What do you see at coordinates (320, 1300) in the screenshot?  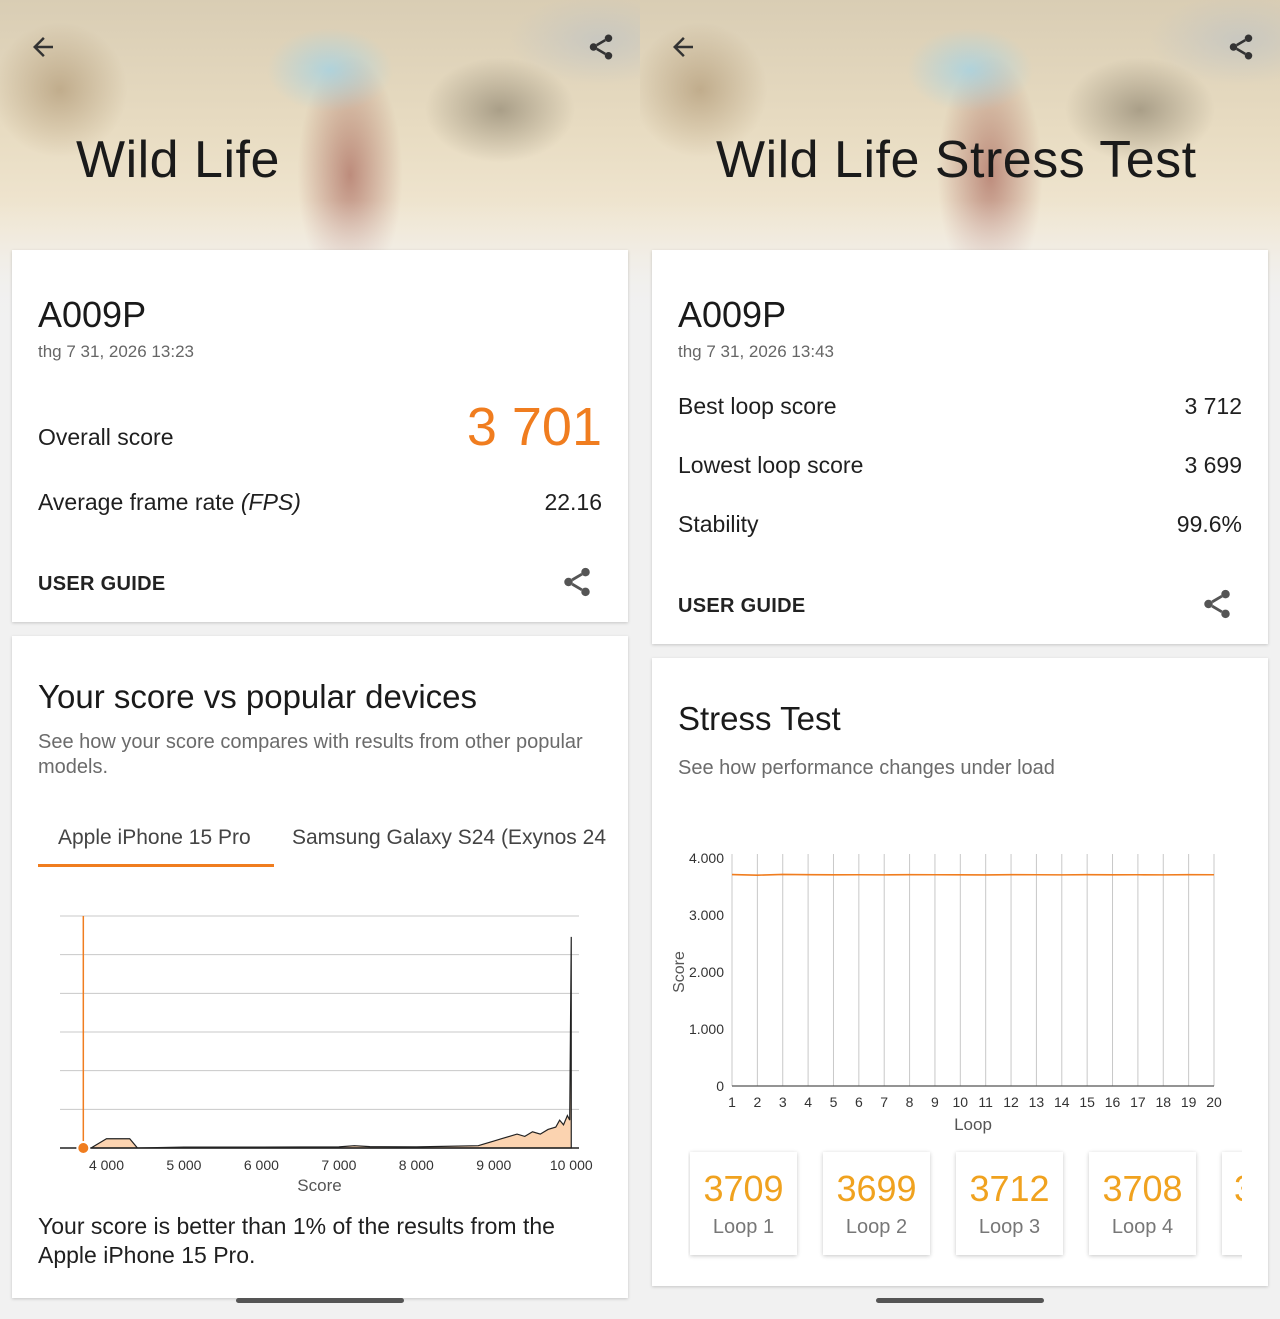 I see `home-indicator` at bounding box center [320, 1300].